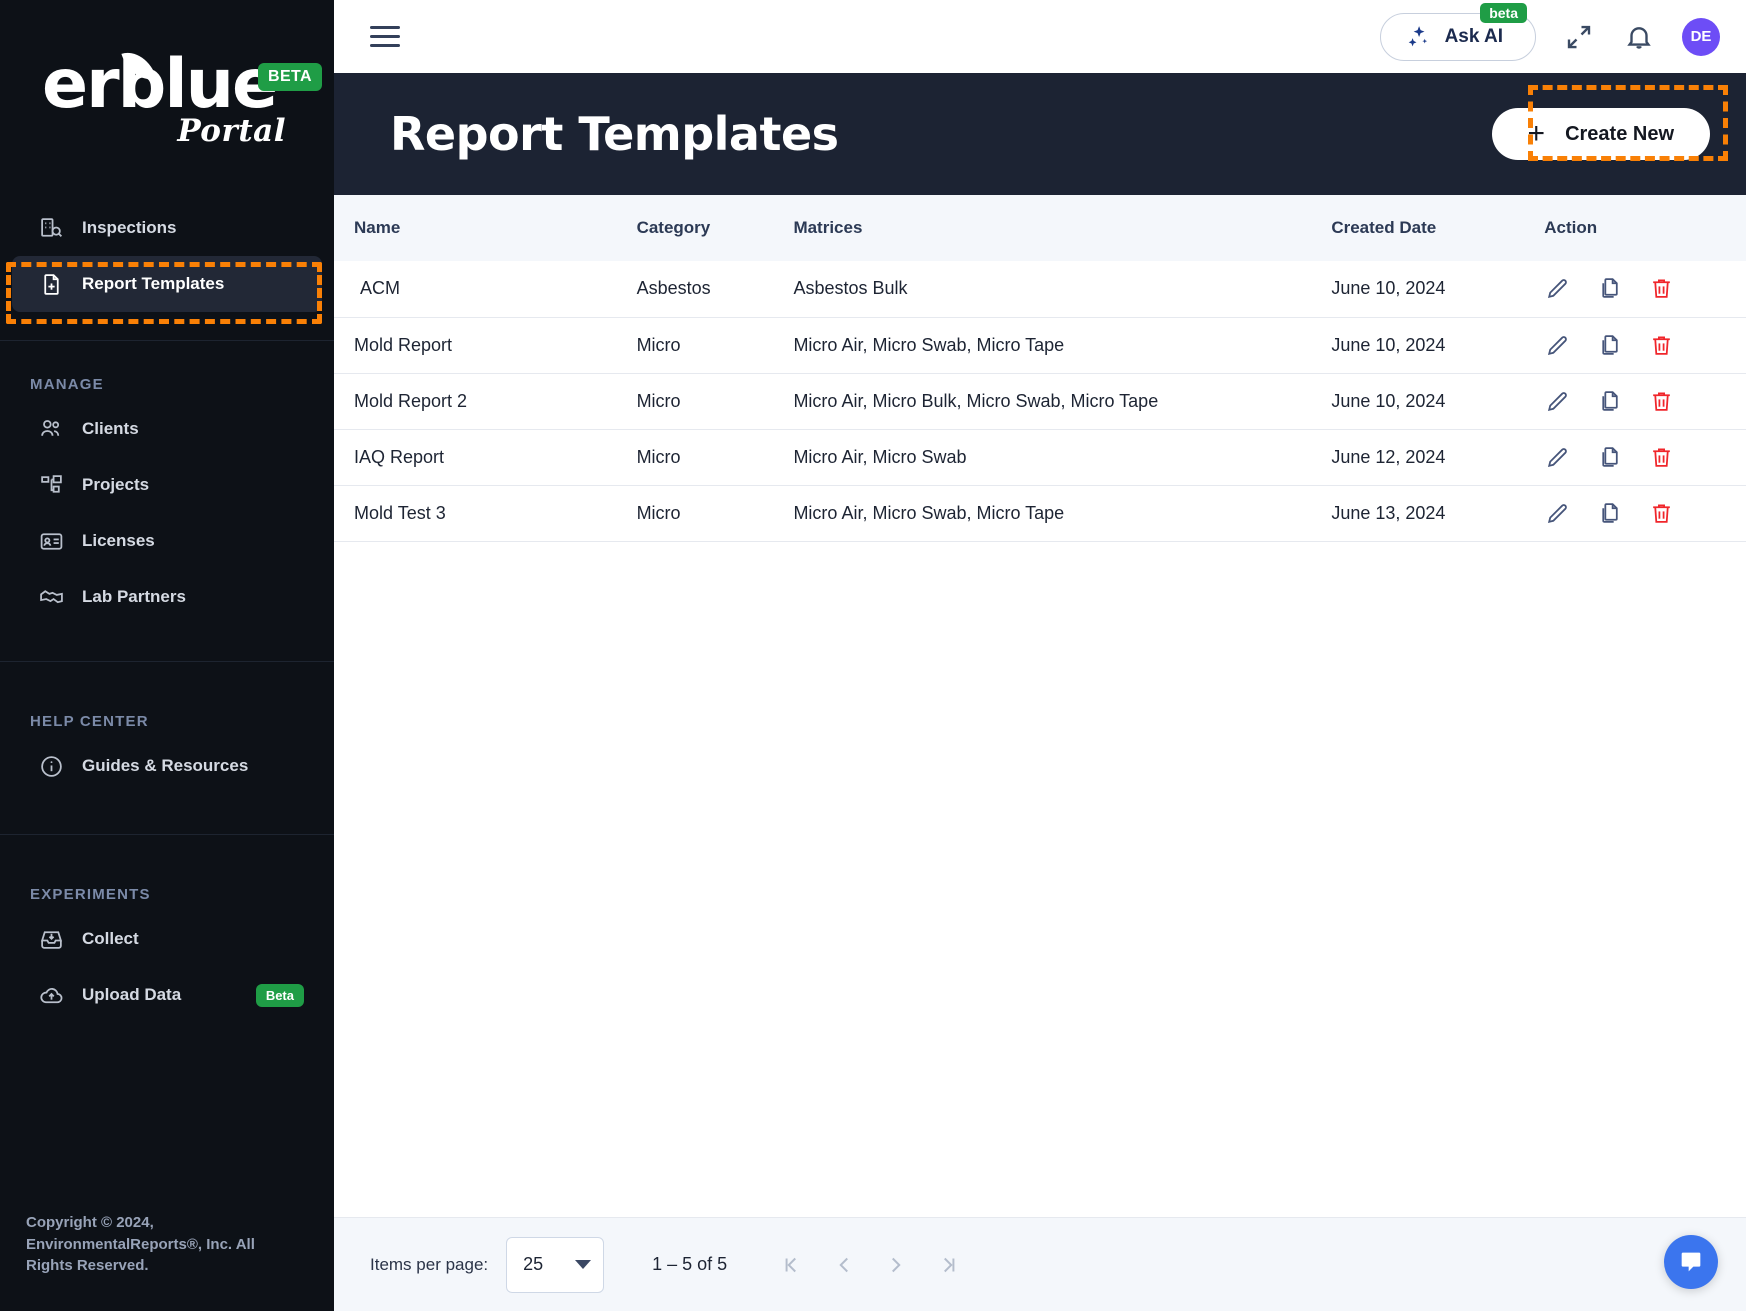  I want to click on cell-name: IAQ Report, so click(399, 456).